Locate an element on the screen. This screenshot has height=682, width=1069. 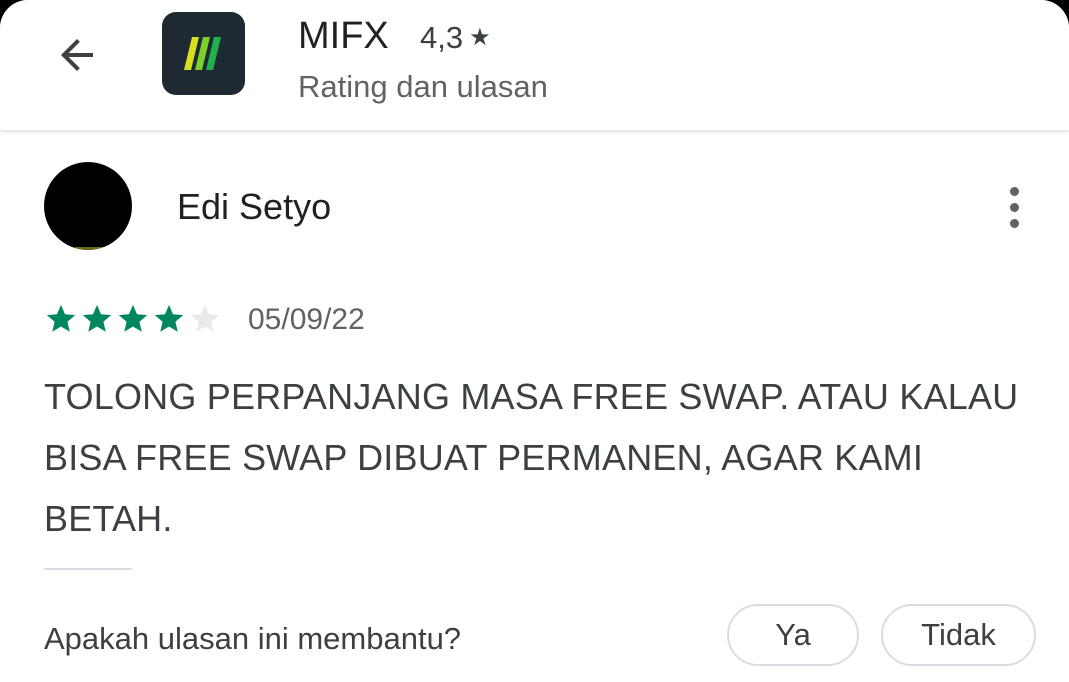
arrow-left-icon is located at coordinates (77, 55).